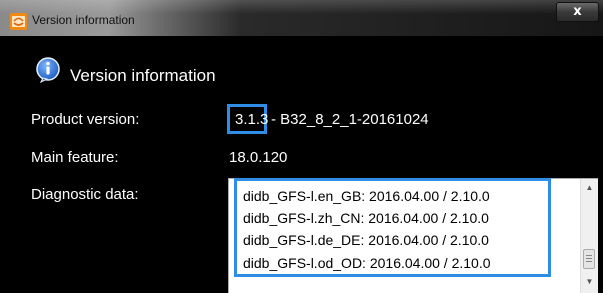 The height and width of the screenshot is (293, 603). I want to click on scroll-down-arrow-icon: ▼, so click(589, 282).